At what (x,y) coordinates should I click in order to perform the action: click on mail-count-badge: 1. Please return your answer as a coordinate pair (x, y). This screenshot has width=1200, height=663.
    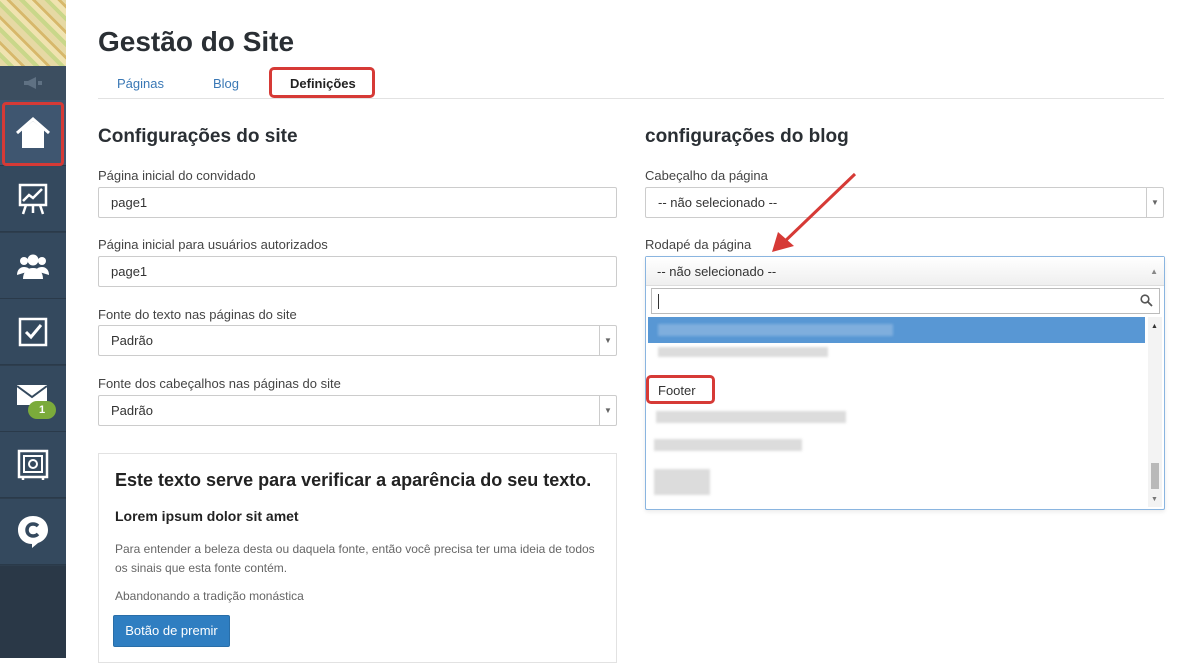
    Looking at the image, I should click on (42, 410).